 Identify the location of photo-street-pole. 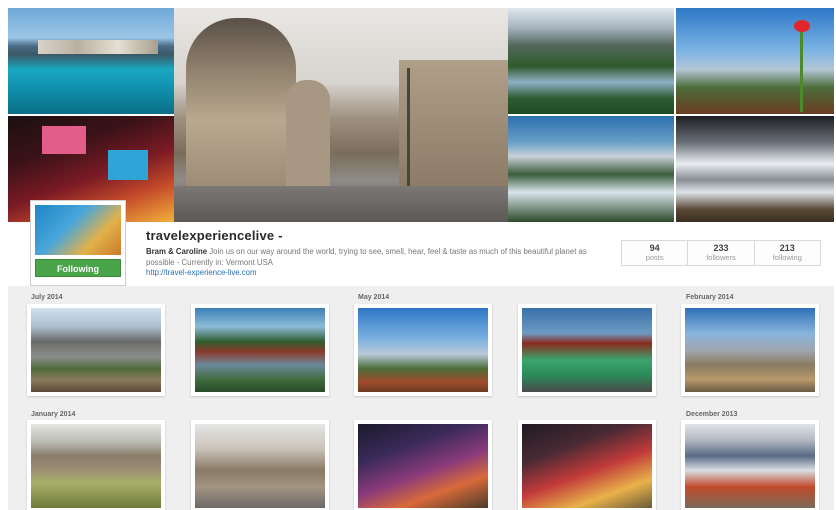
(408, 130).